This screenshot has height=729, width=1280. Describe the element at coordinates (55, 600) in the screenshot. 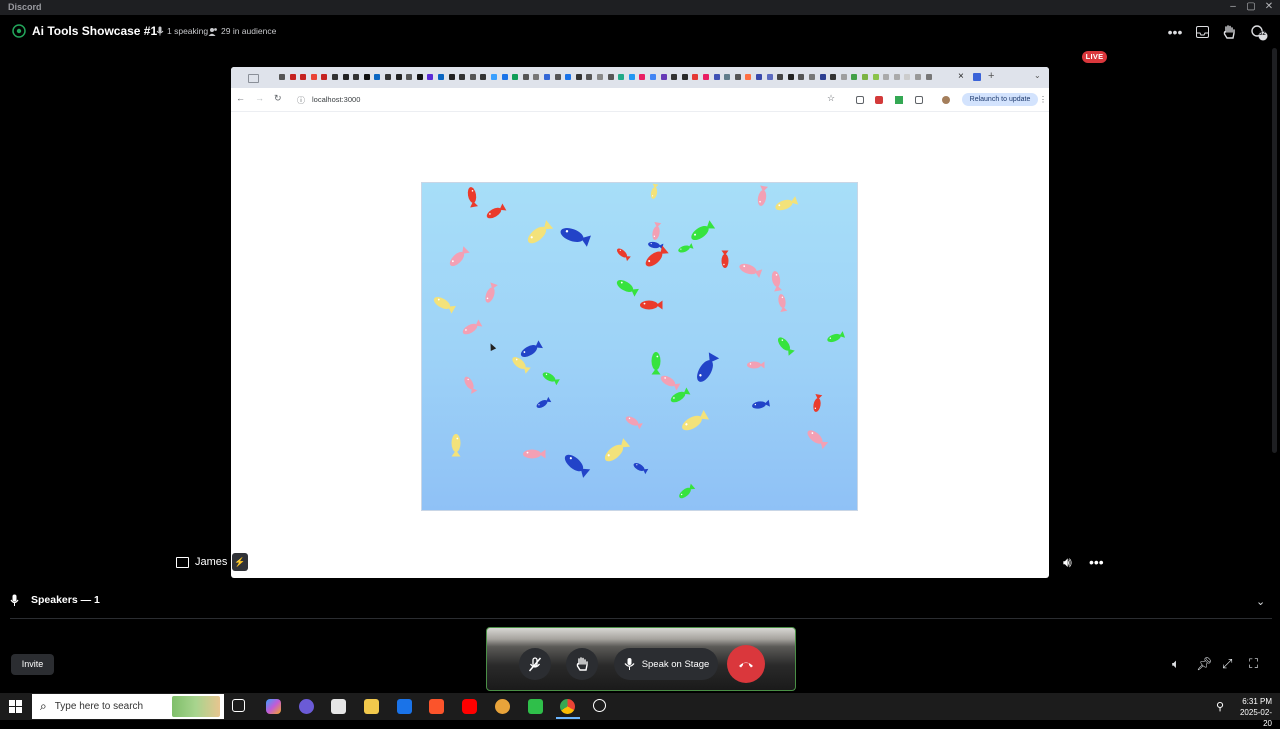

I see `speakers-section: Speakers — 1` at that location.